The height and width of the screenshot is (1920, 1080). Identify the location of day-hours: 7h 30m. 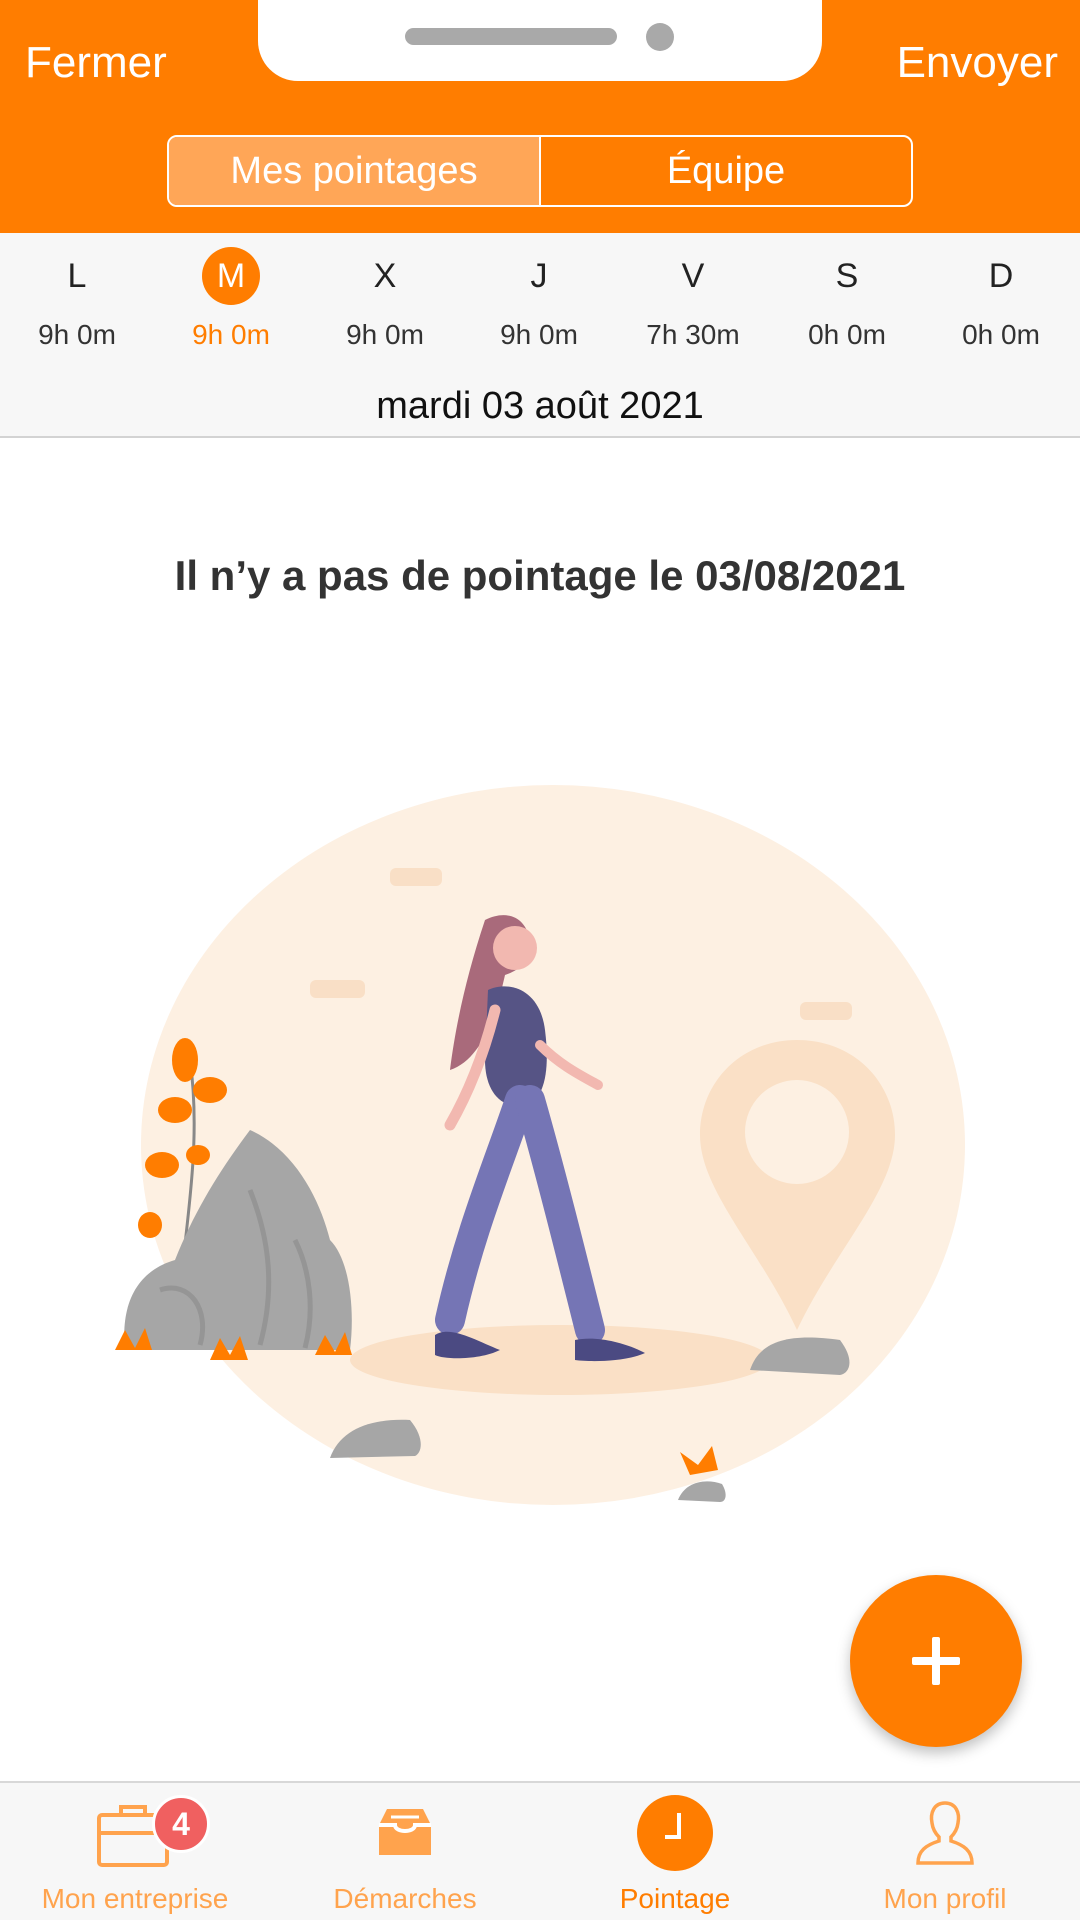
(693, 334).